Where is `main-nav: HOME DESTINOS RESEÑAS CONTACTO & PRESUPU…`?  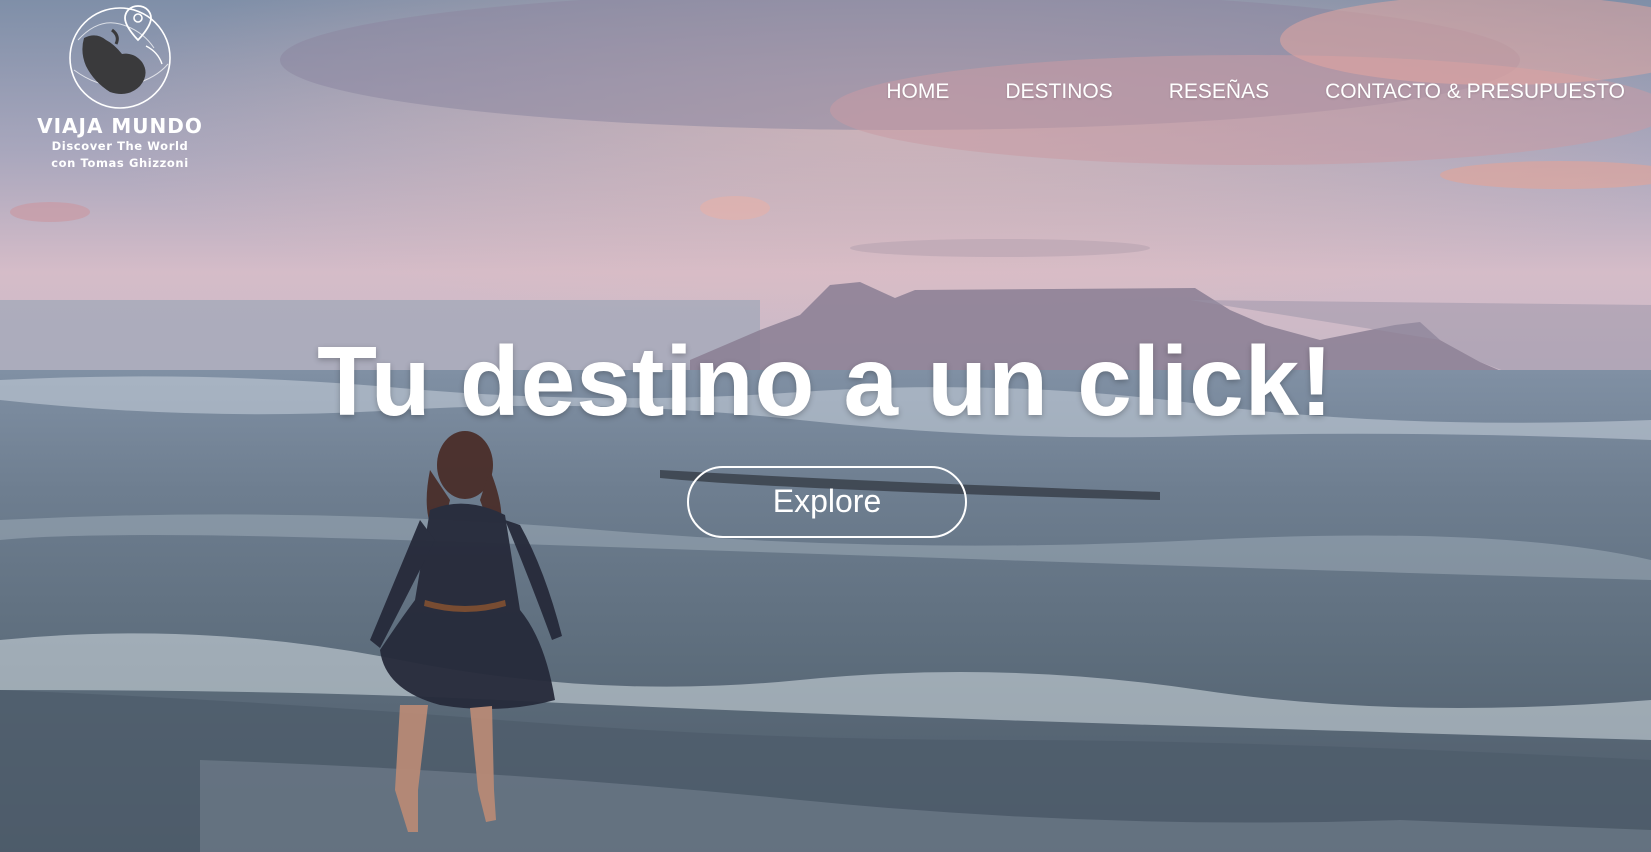
main-nav: HOME DESTINOS RESEÑAS CONTACTO & PRESUPU… is located at coordinates (1255, 92).